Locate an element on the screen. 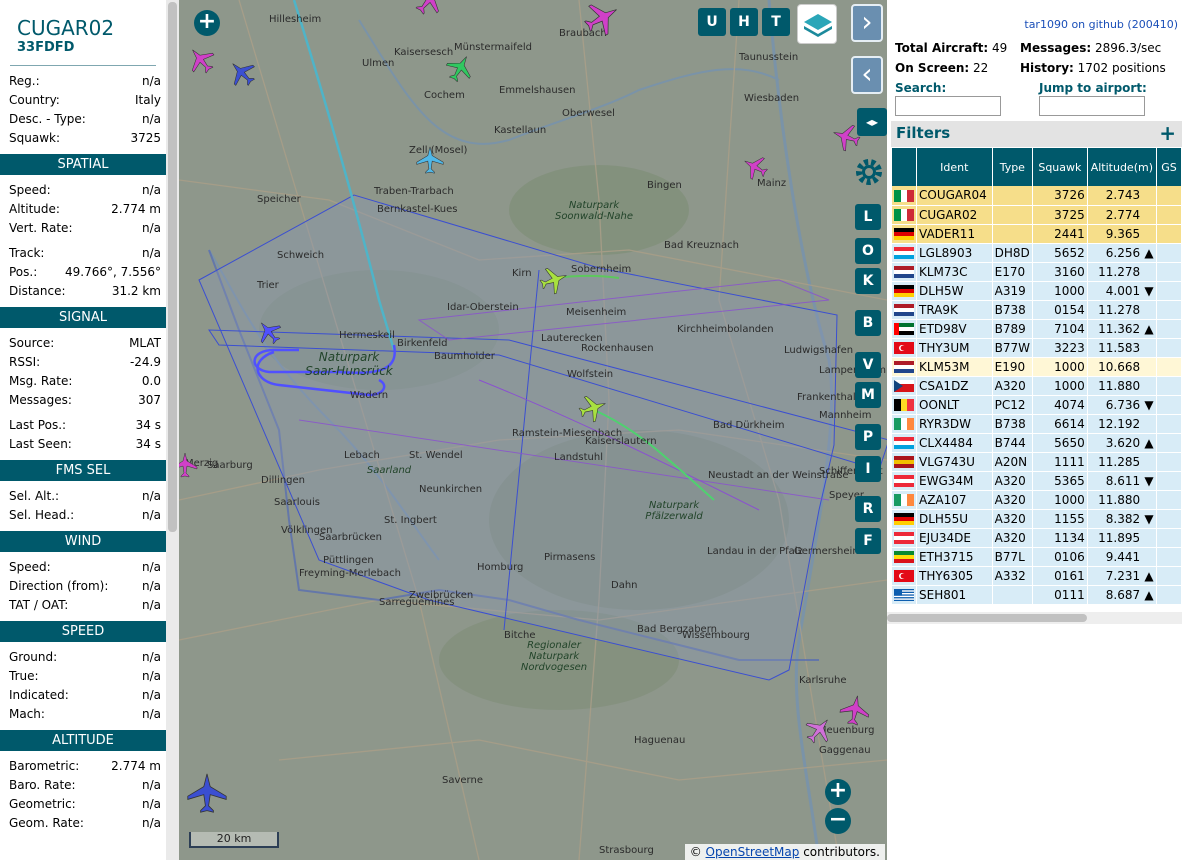  split-view-button: ◂▸ is located at coordinates (872, 122).